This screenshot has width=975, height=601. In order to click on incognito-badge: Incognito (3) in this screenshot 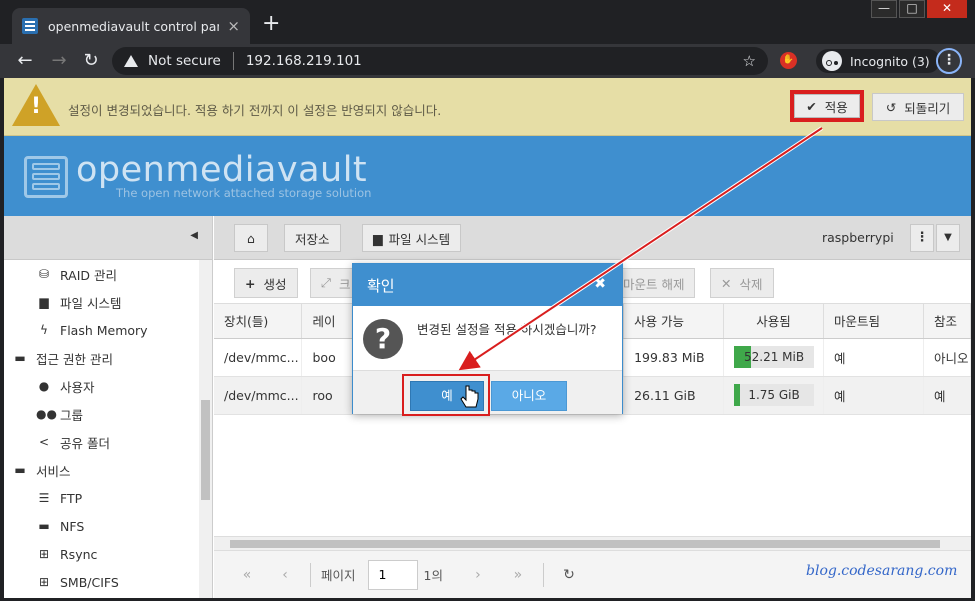, I will do `click(878, 61)`.